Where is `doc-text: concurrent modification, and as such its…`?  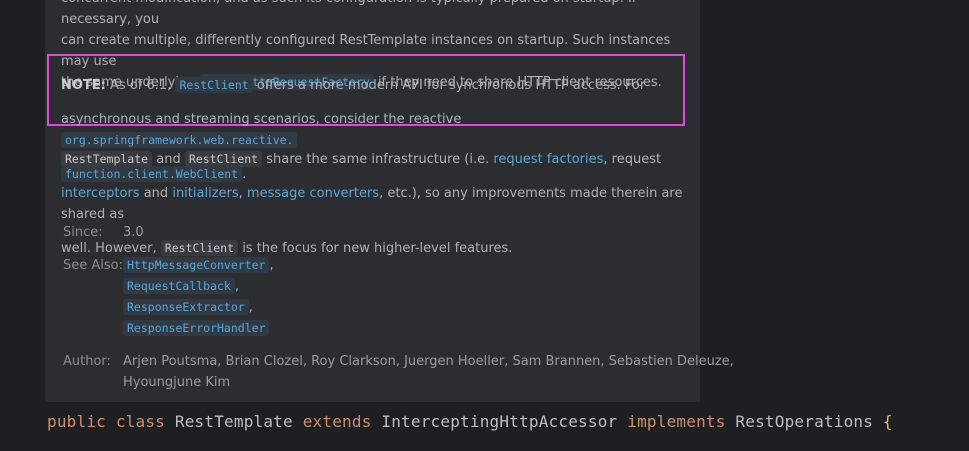 doc-text: concurrent modification, and as such its… is located at coordinates (348, 13).